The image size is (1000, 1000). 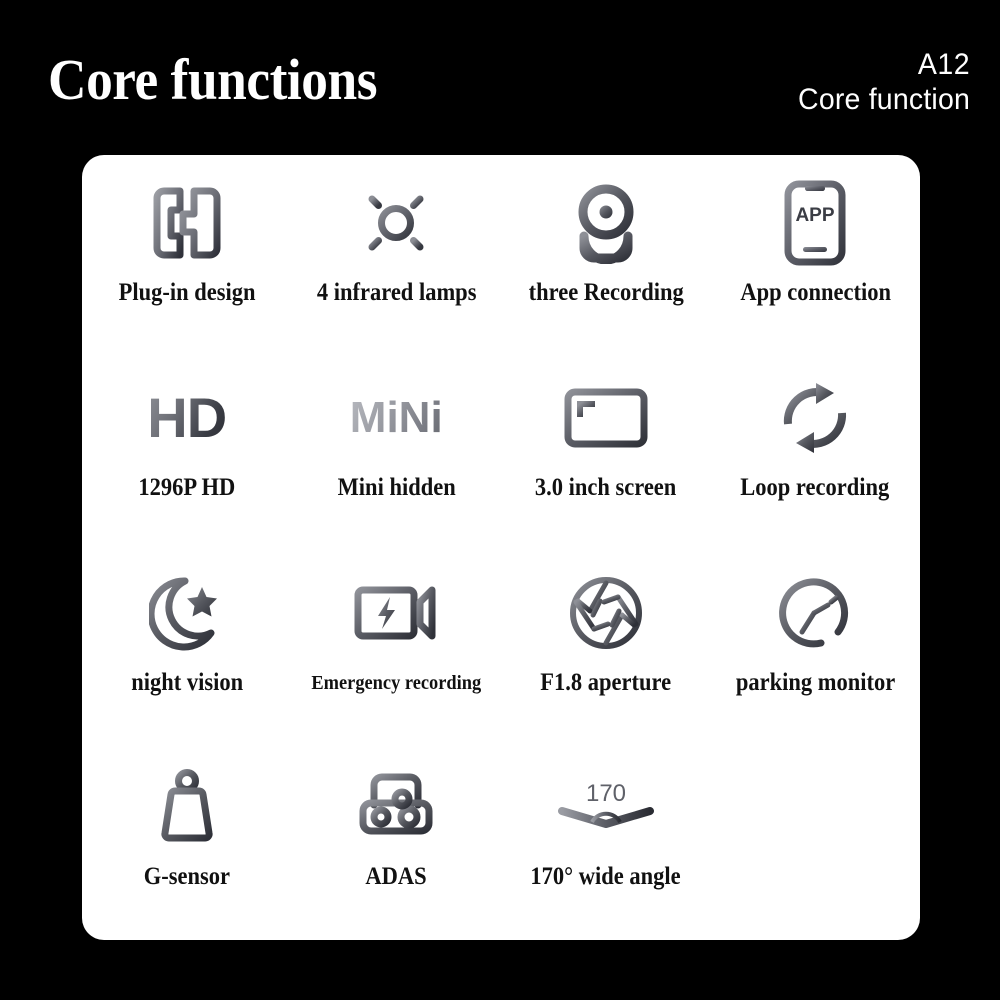 What do you see at coordinates (396, 613) in the screenshot?
I see `video-camera-bolt-icon` at bounding box center [396, 613].